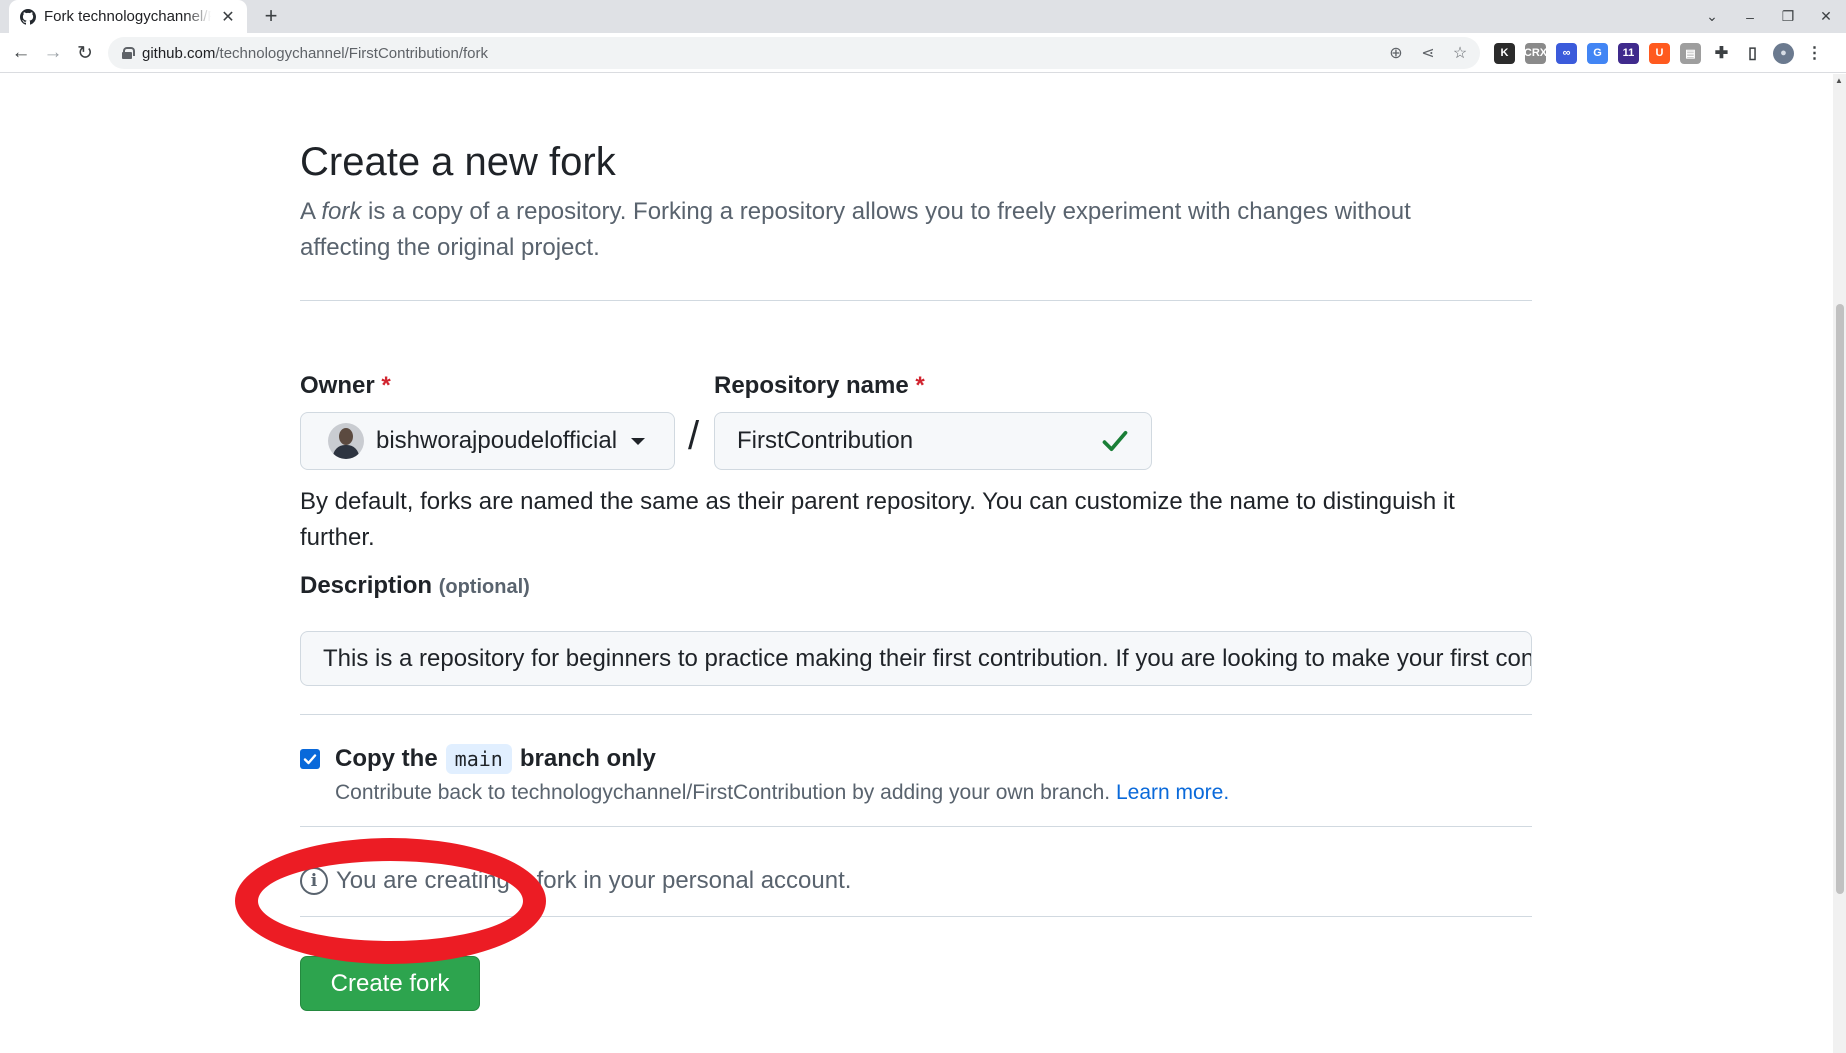 This screenshot has height=1053, width=1846. I want to click on tab-title: Fork technologychannel/FirstContribution, so click(127, 16).